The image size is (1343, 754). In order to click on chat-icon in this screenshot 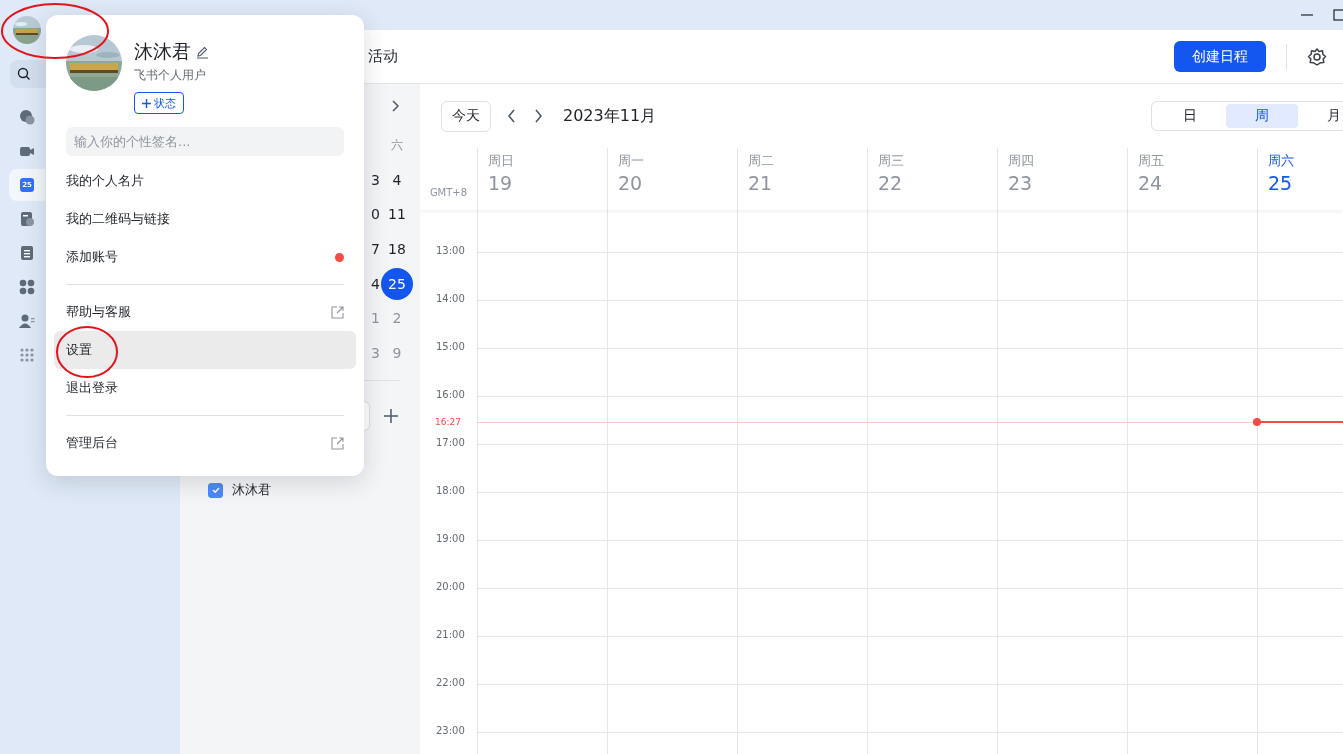, I will do `click(27, 117)`.